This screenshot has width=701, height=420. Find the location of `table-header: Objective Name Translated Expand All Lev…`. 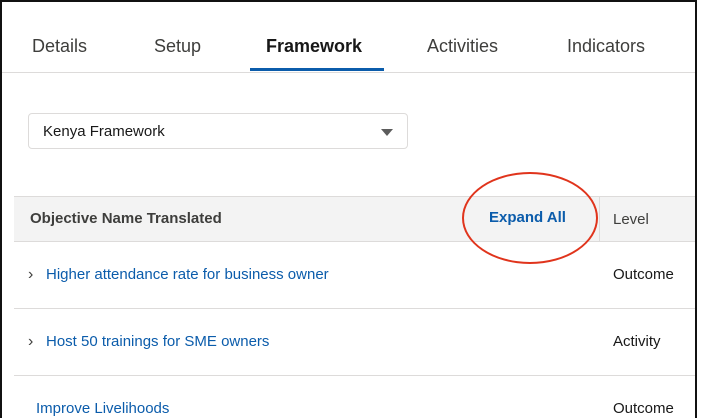

table-header: Objective Name Translated Expand All Lev… is located at coordinates (354, 219).